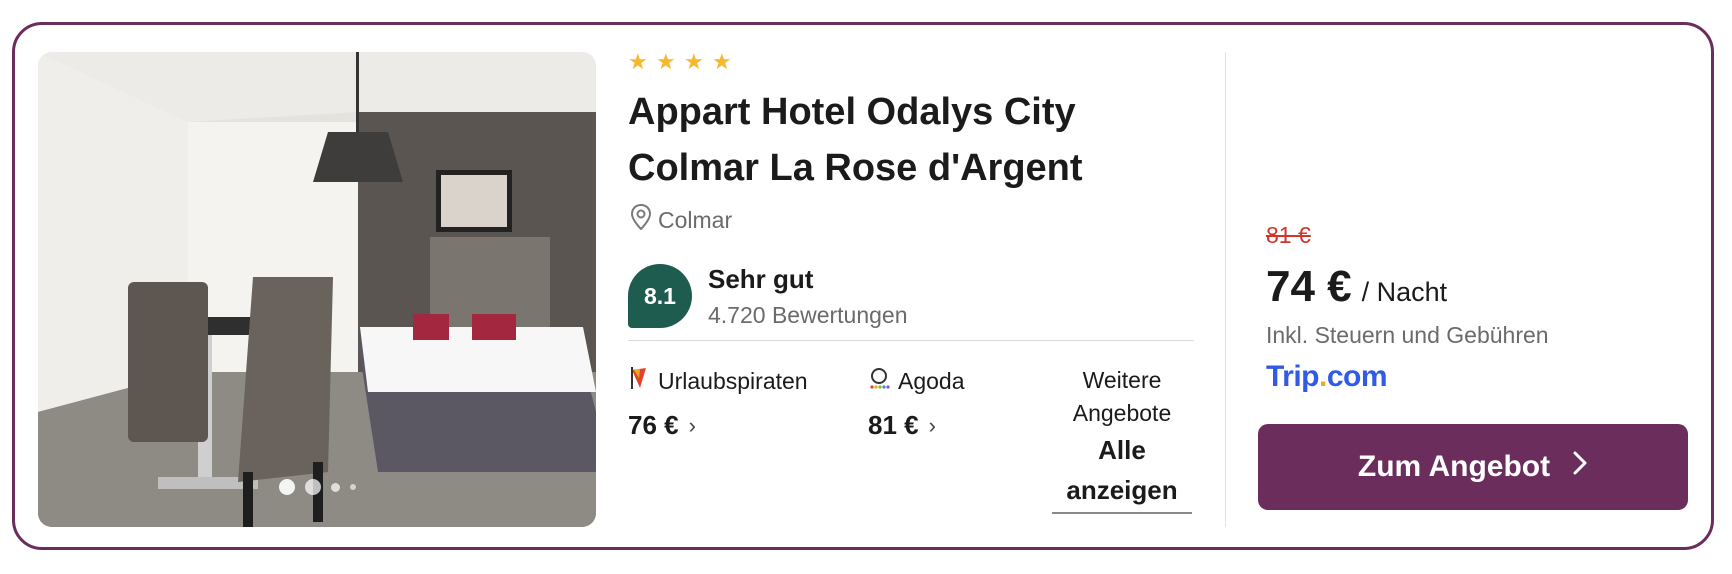 The width and height of the screenshot is (1732, 574). What do you see at coordinates (1288, 235) in the screenshot?
I see `old-price: 81 €` at bounding box center [1288, 235].